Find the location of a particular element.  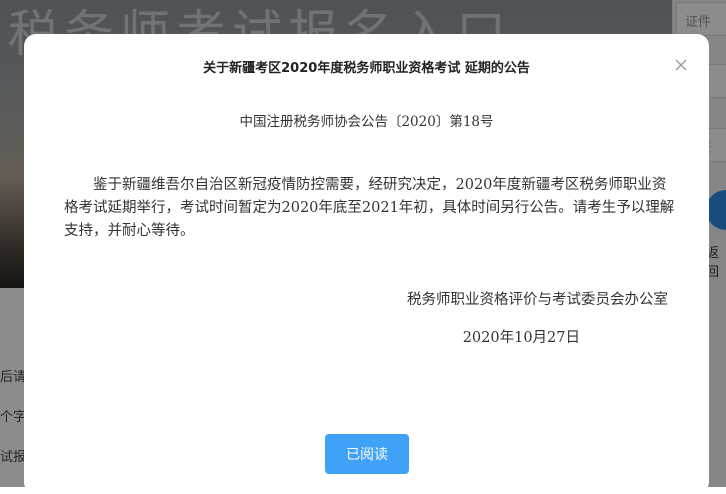

issue-date: 2020年10月27日 is located at coordinates (521, 338).